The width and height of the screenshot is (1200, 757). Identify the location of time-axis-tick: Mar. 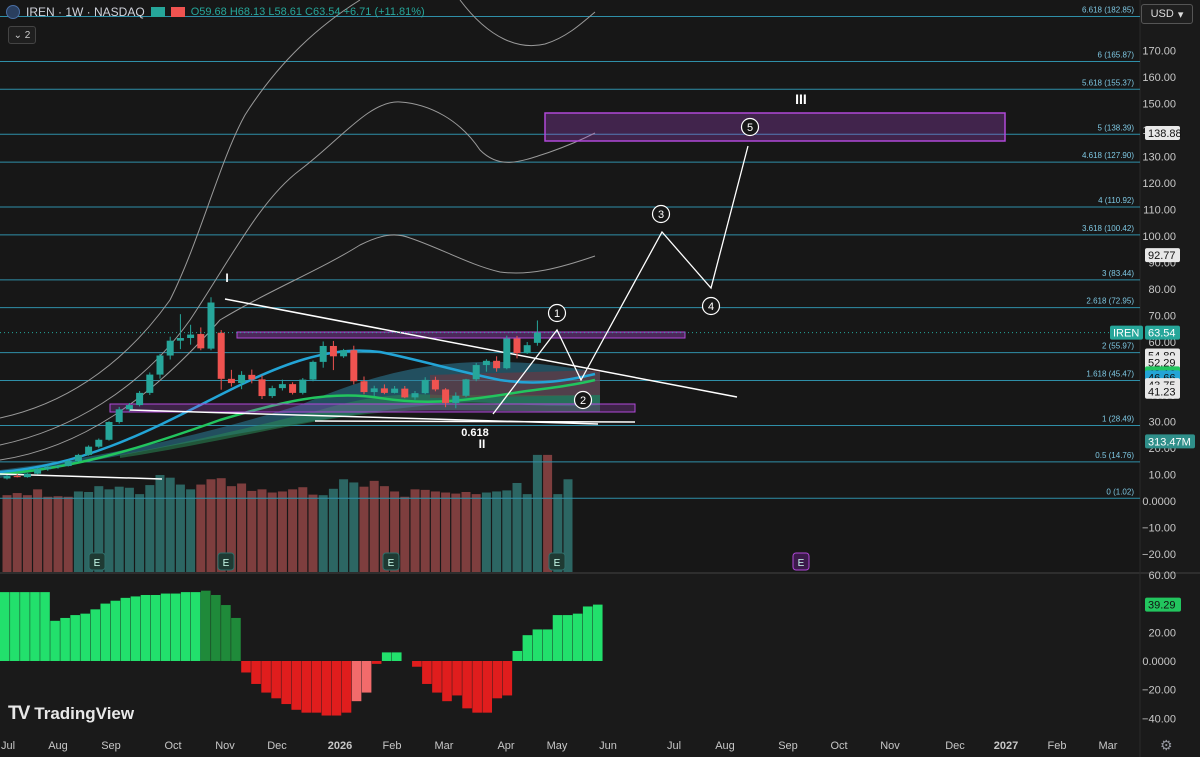
(444, 746).